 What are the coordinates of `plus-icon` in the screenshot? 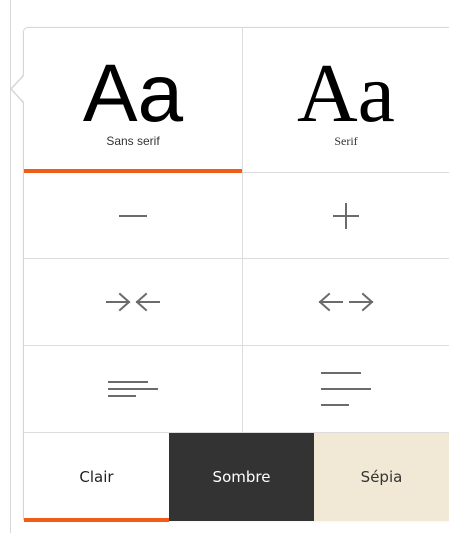 It's located at (346, 215).